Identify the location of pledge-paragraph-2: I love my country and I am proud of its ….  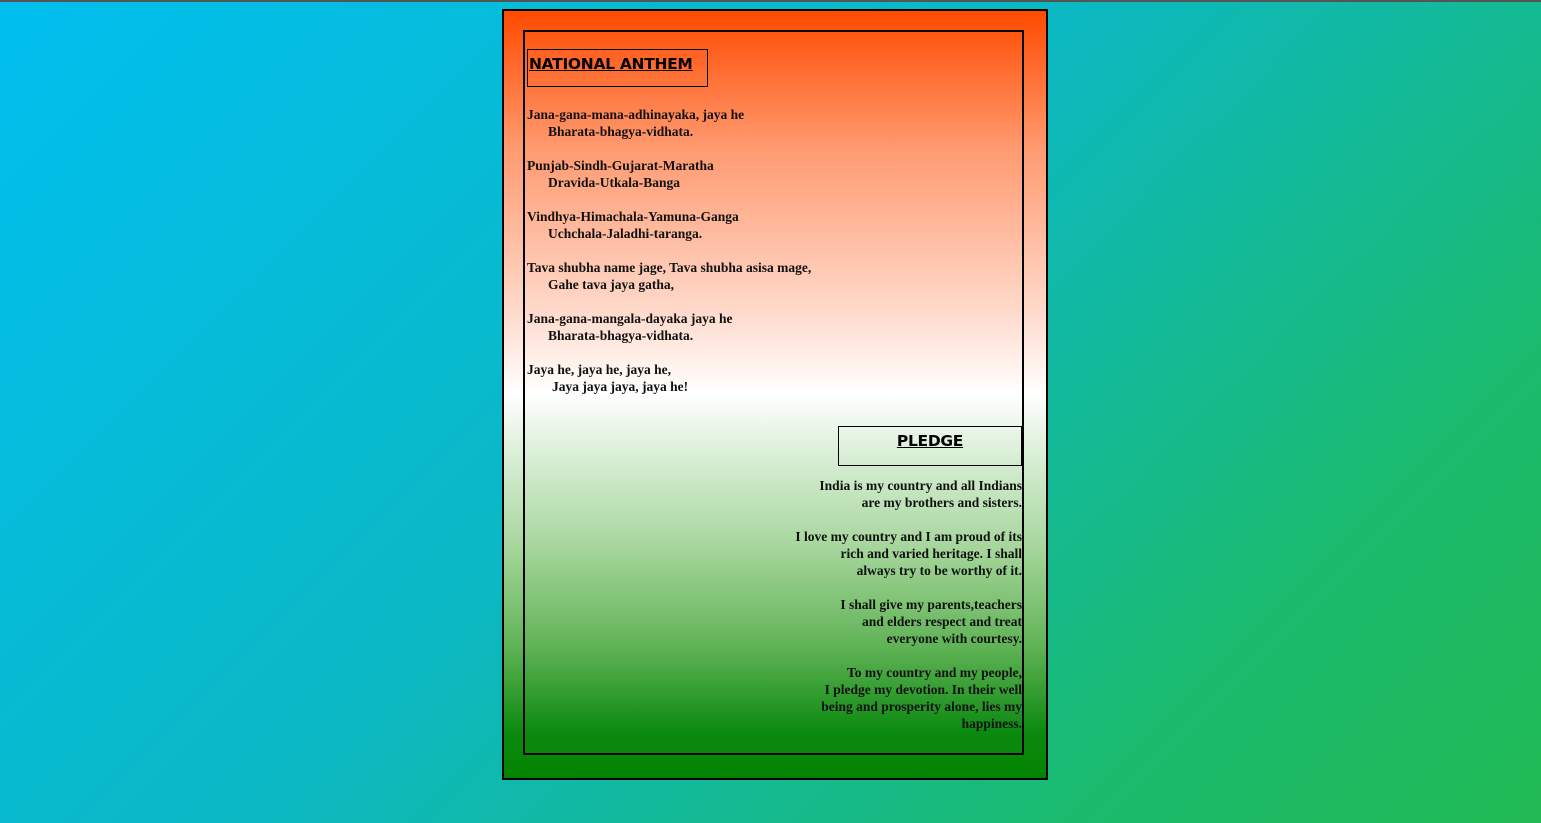
(872, 553).